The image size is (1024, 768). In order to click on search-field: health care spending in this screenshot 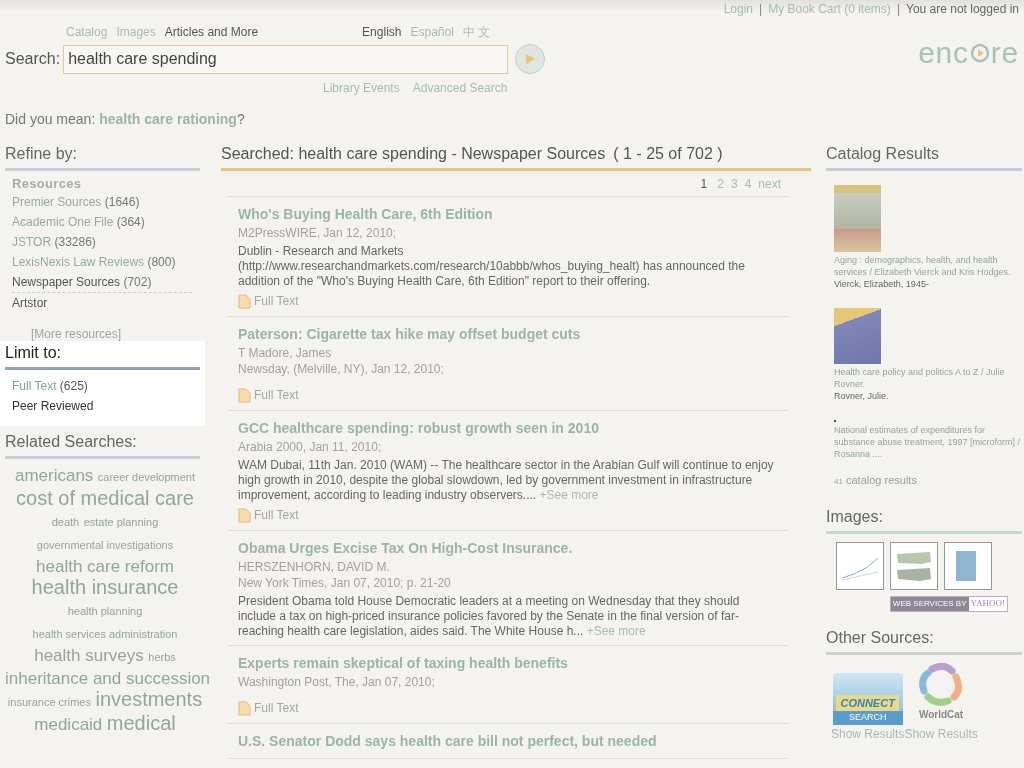, I will do `click(286, 59)`.